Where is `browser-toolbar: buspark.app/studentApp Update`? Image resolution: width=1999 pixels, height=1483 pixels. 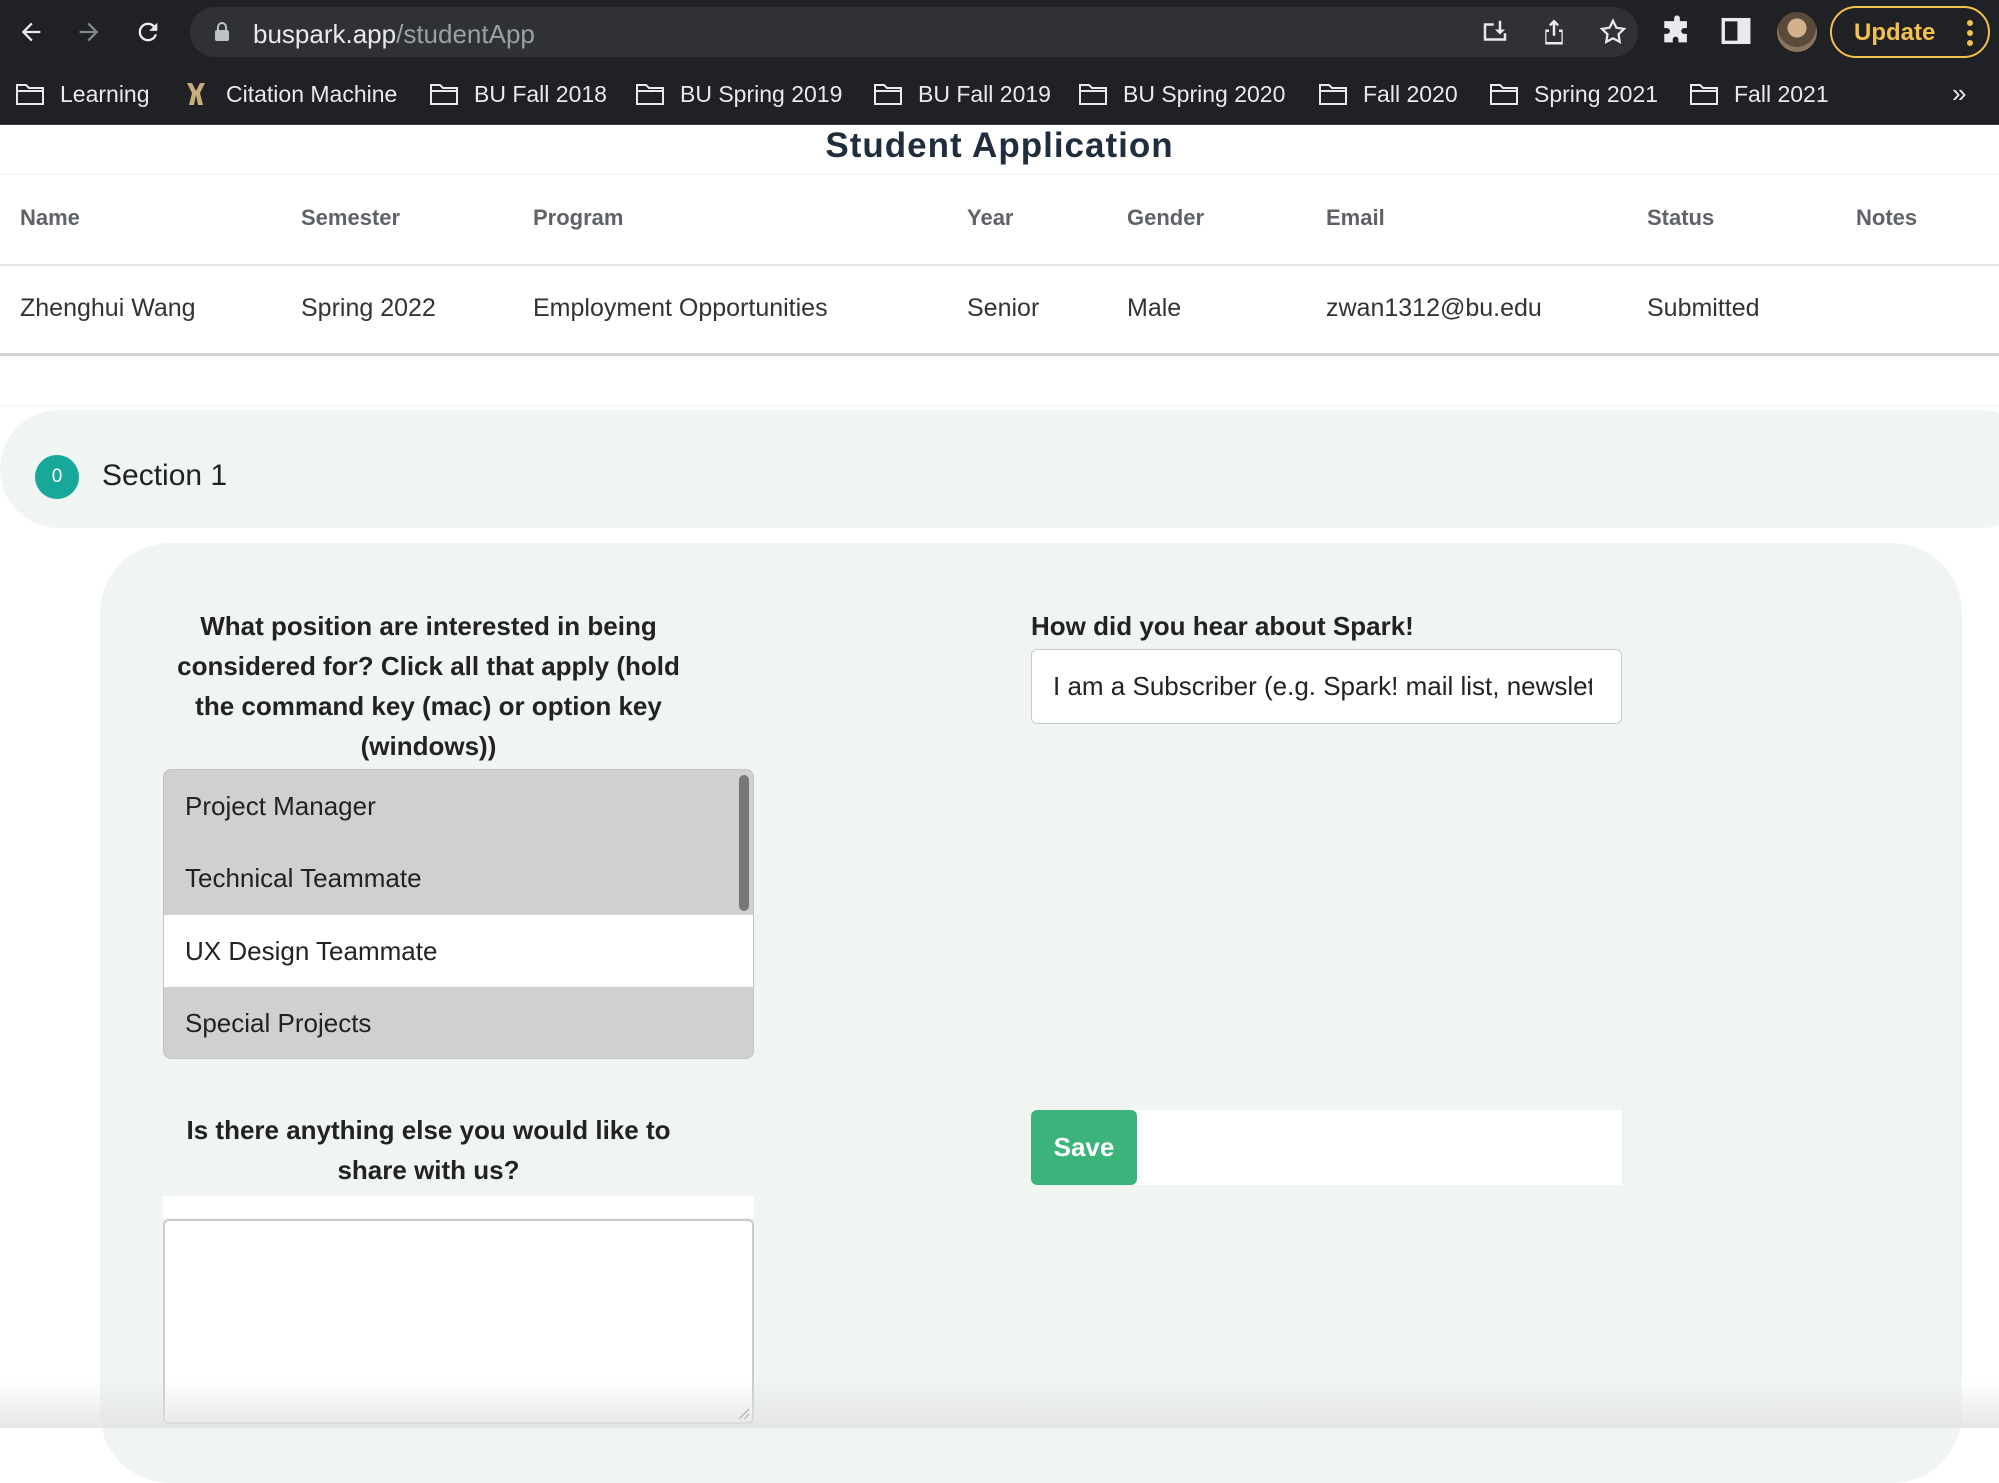 browser-toolbar: buspark.app/studentApp Update is located at coordinates (999, 32).